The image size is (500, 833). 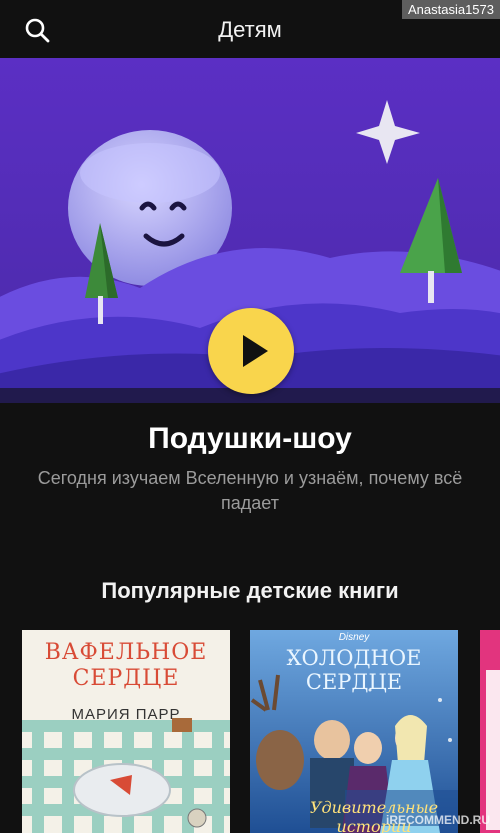 I want to click on section-title: Популярные детские книги, so click(x=250, y=590).